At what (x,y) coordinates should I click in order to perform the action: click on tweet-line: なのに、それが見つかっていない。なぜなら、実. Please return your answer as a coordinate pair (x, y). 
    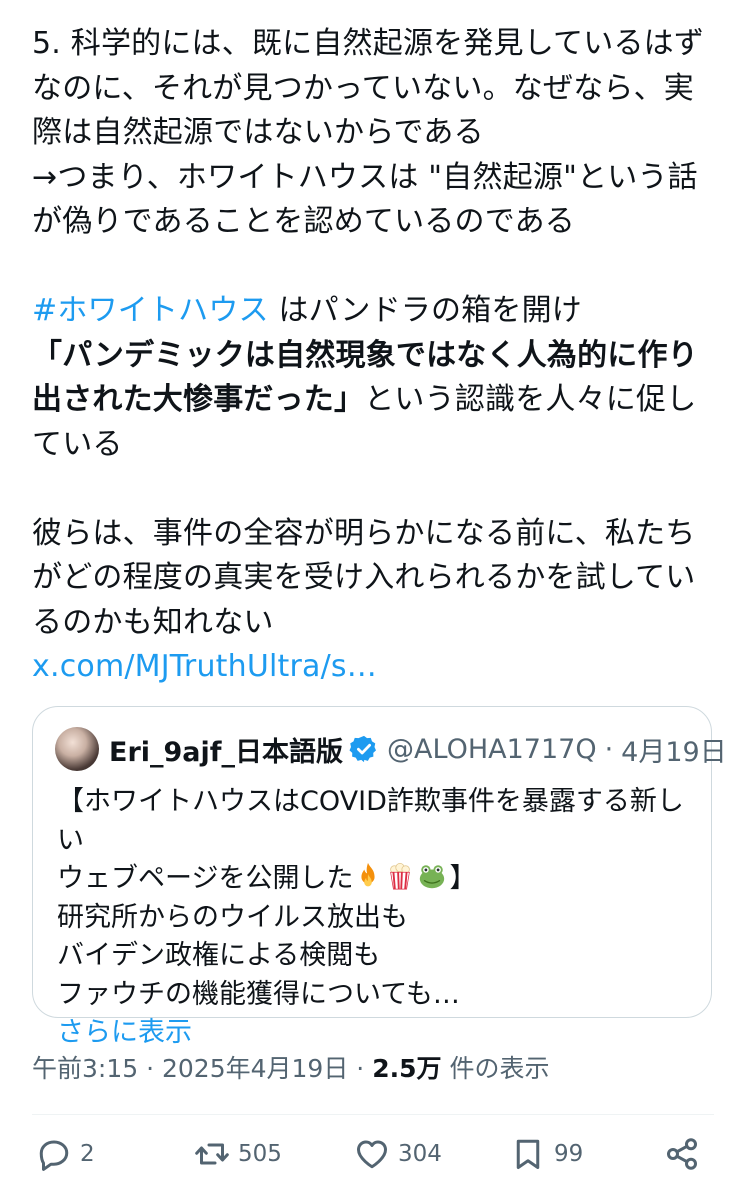
    Looking at the image, I should click on (363, 88).